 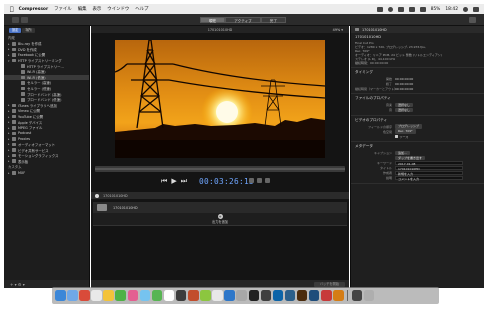 I want to click on menu-edit: 編集, so click(x=82, y=9).